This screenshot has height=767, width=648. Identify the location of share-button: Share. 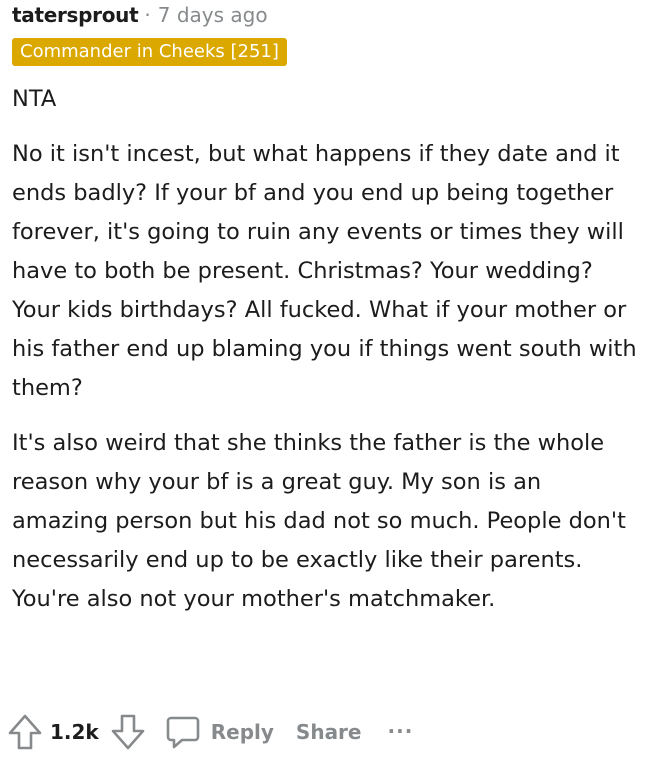
(329, 732).